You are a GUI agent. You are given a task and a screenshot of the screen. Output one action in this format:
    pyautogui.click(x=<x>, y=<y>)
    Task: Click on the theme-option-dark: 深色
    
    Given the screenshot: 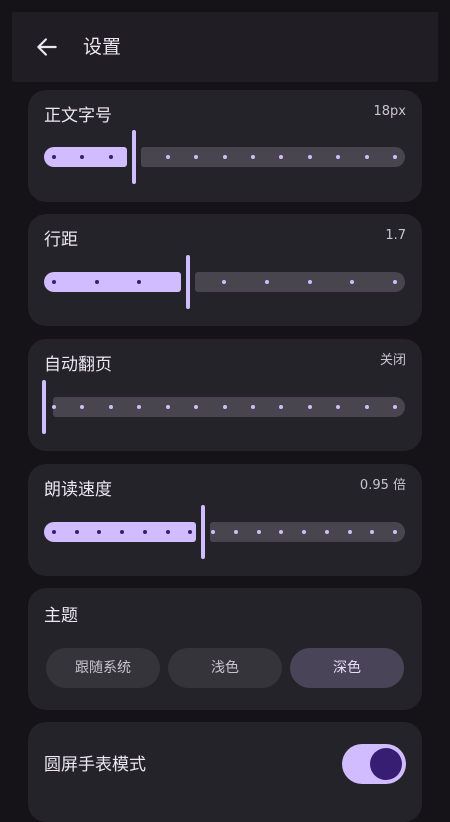 What is the action you would take?
    pyautogui.click(x=347, y=668)
    